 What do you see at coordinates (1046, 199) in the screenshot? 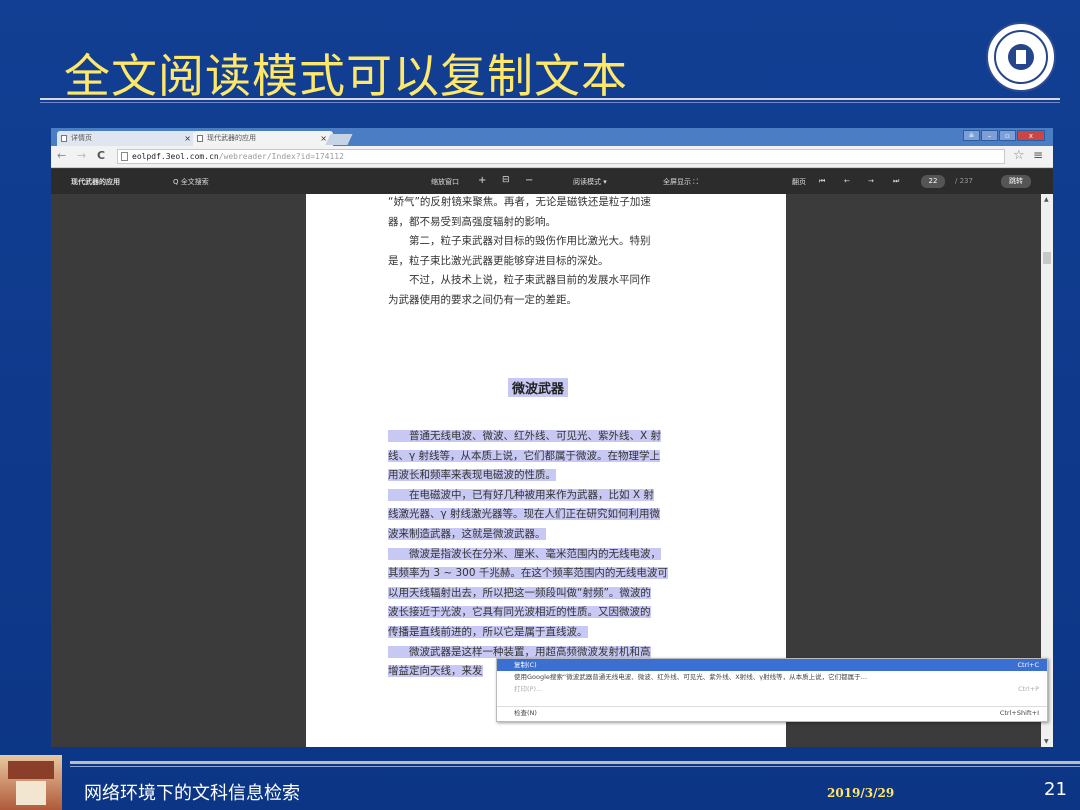
I see `scroll-up-icon: ▲` at bounding box center [1046, 199].